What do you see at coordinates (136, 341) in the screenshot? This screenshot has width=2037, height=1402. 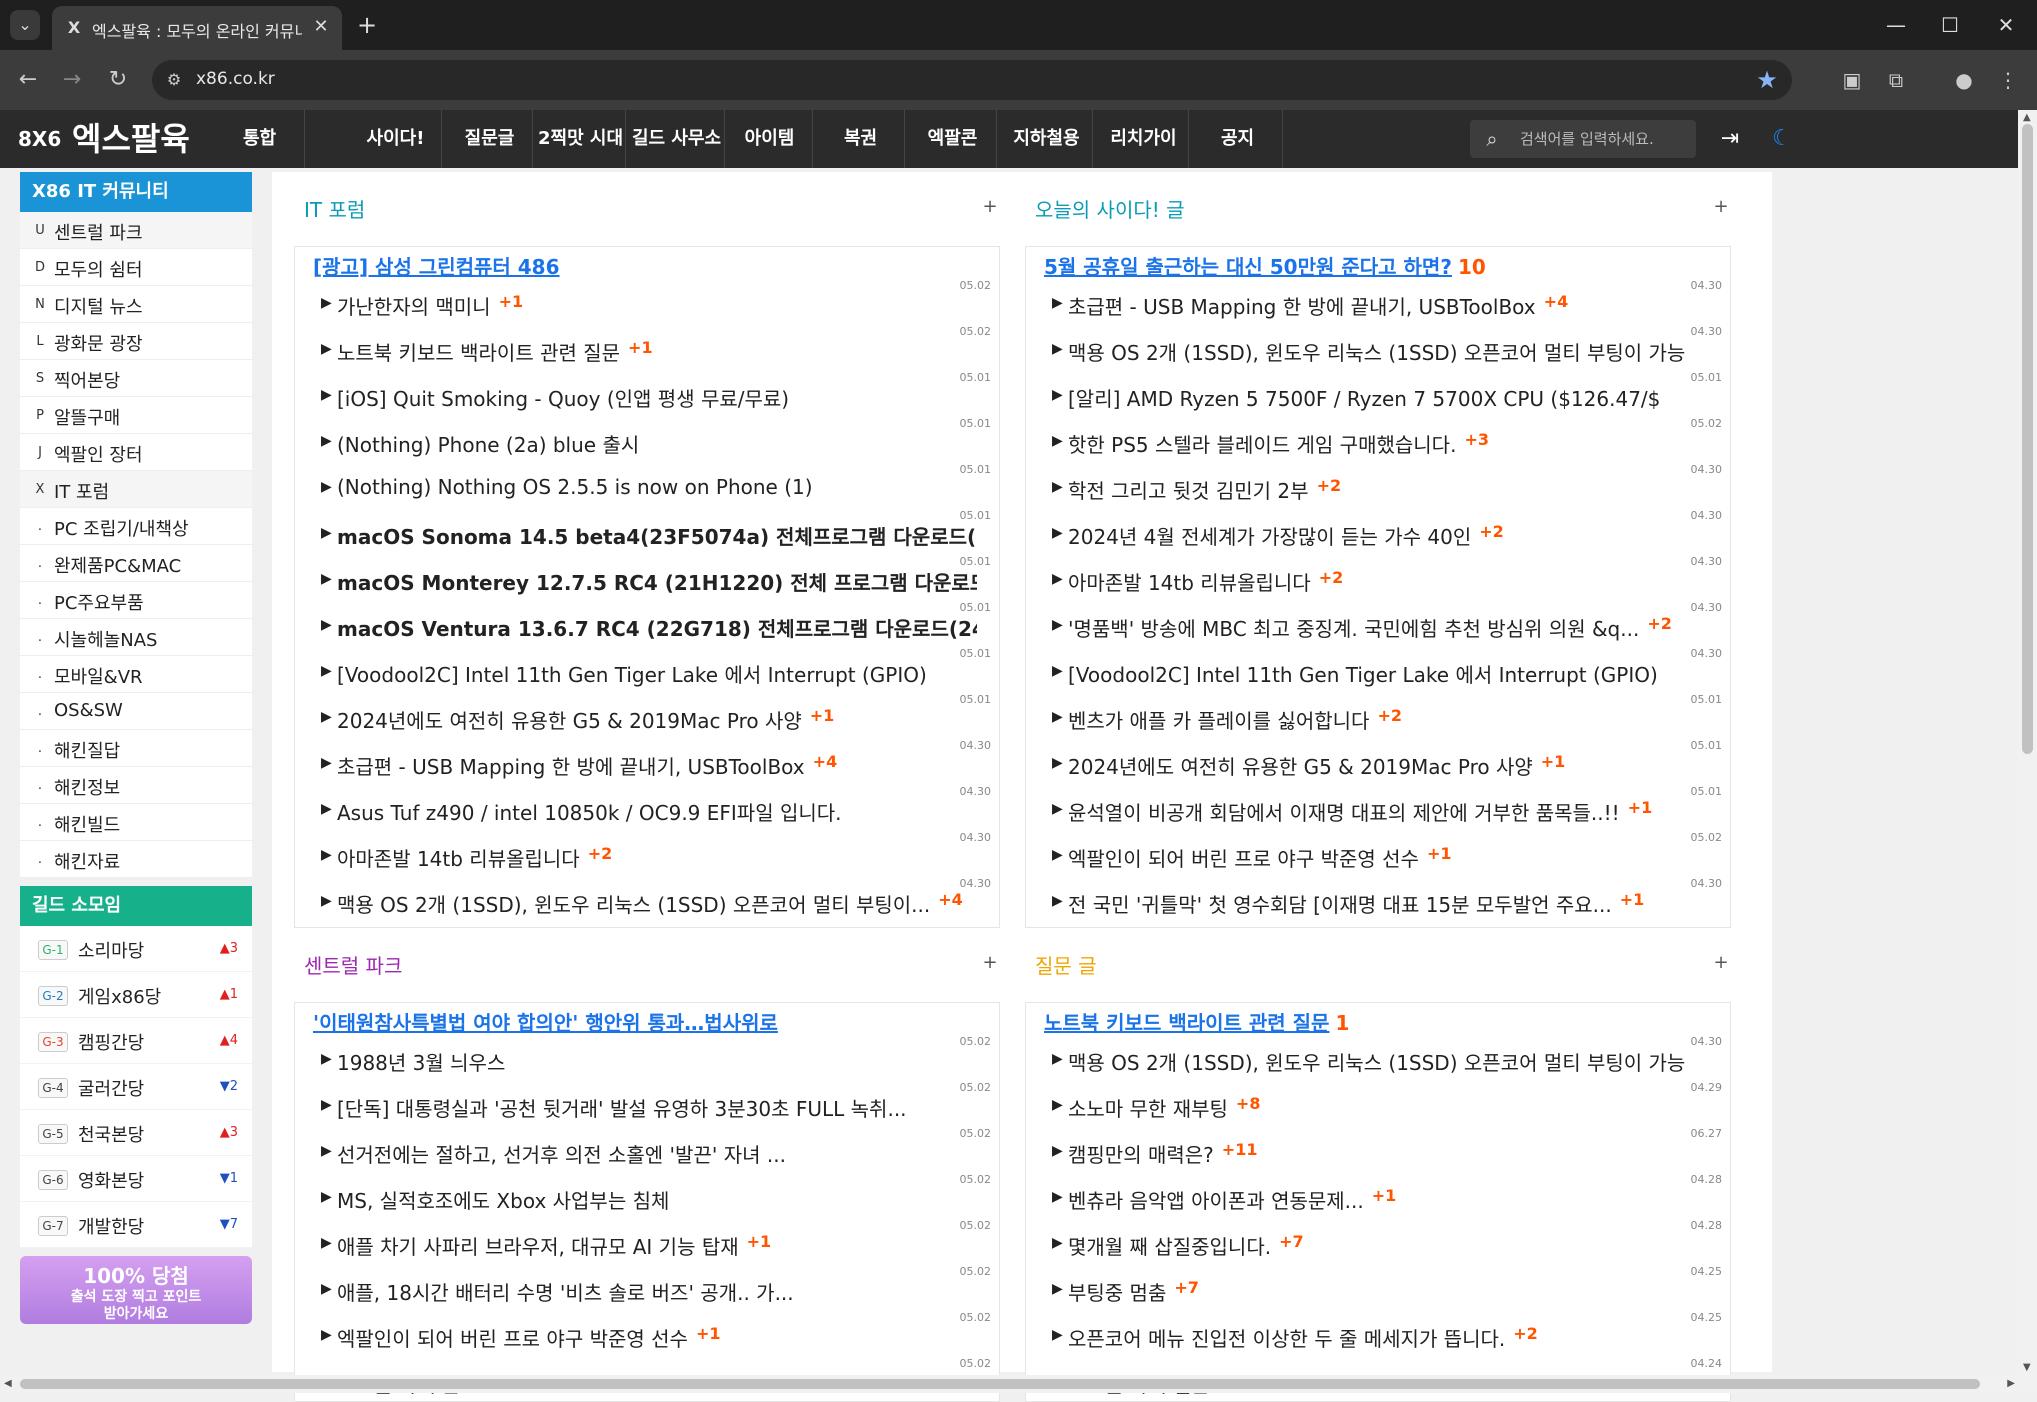 I see `sidebar-item: L 광화문 광장` at bounding box center [136, 341].